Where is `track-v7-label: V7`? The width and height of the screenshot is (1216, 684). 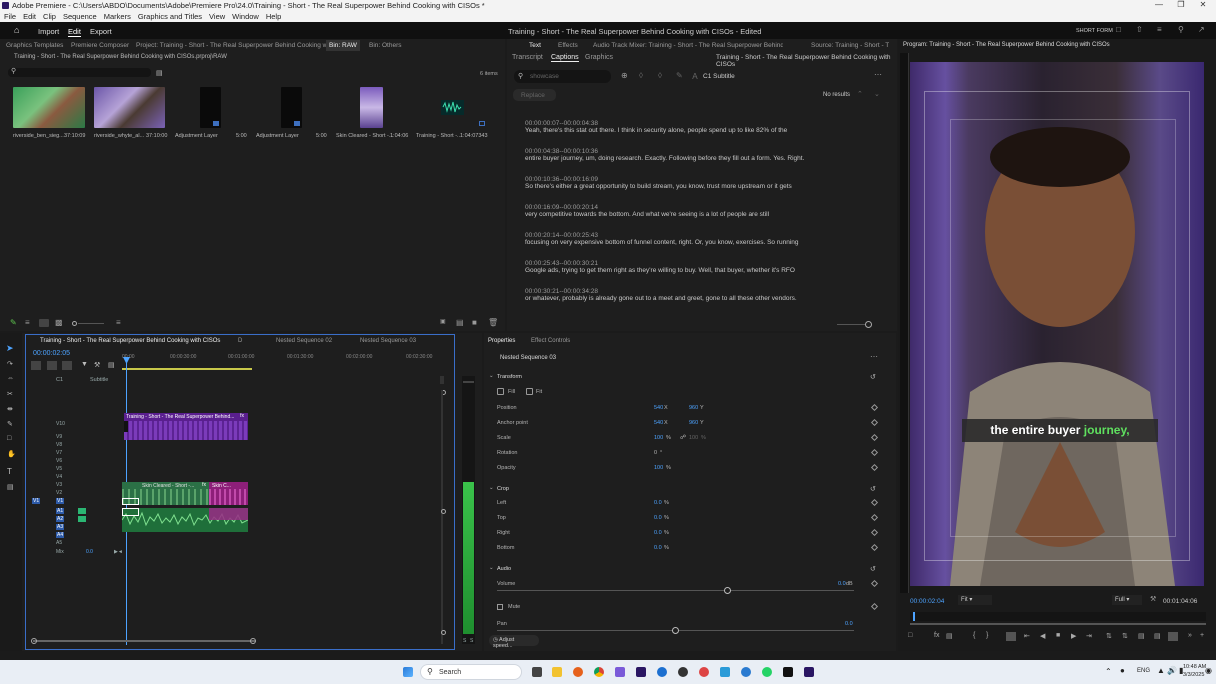
track-v7-label: V7 is located at coordinates (59, 453).